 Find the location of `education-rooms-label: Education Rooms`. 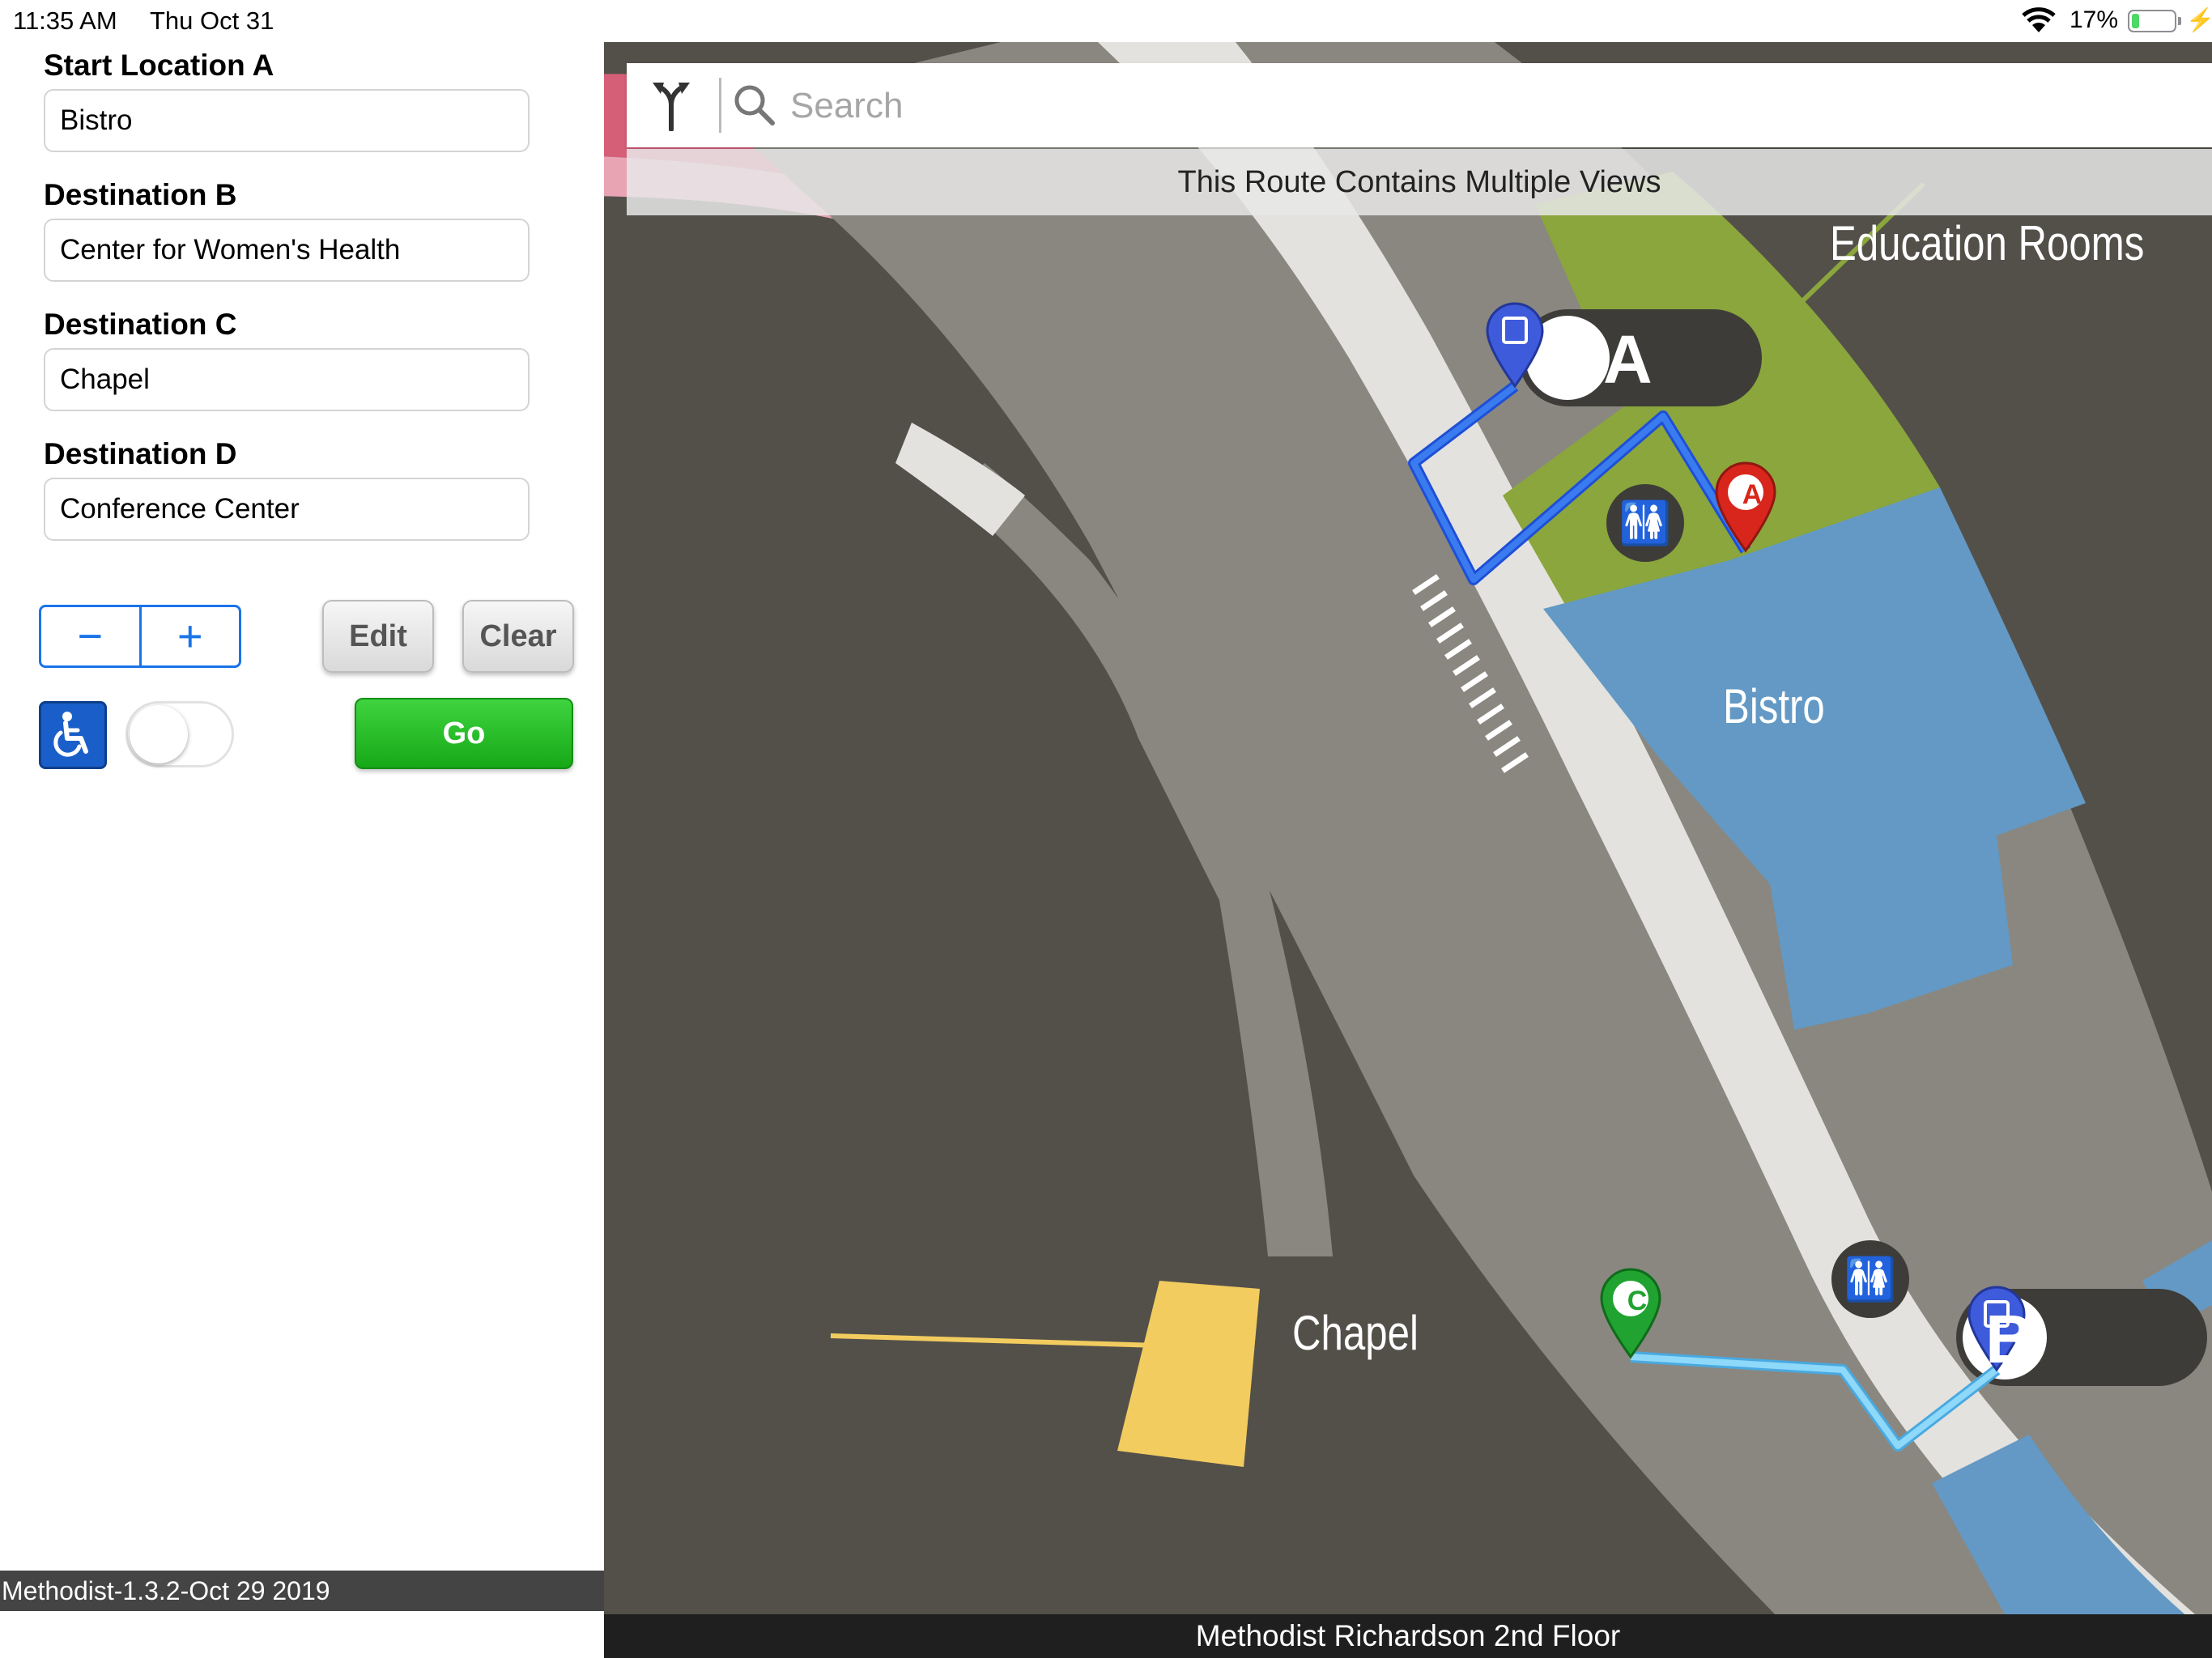

education-rooms-label: Education Rooms is located at coordinates (1988, 243).